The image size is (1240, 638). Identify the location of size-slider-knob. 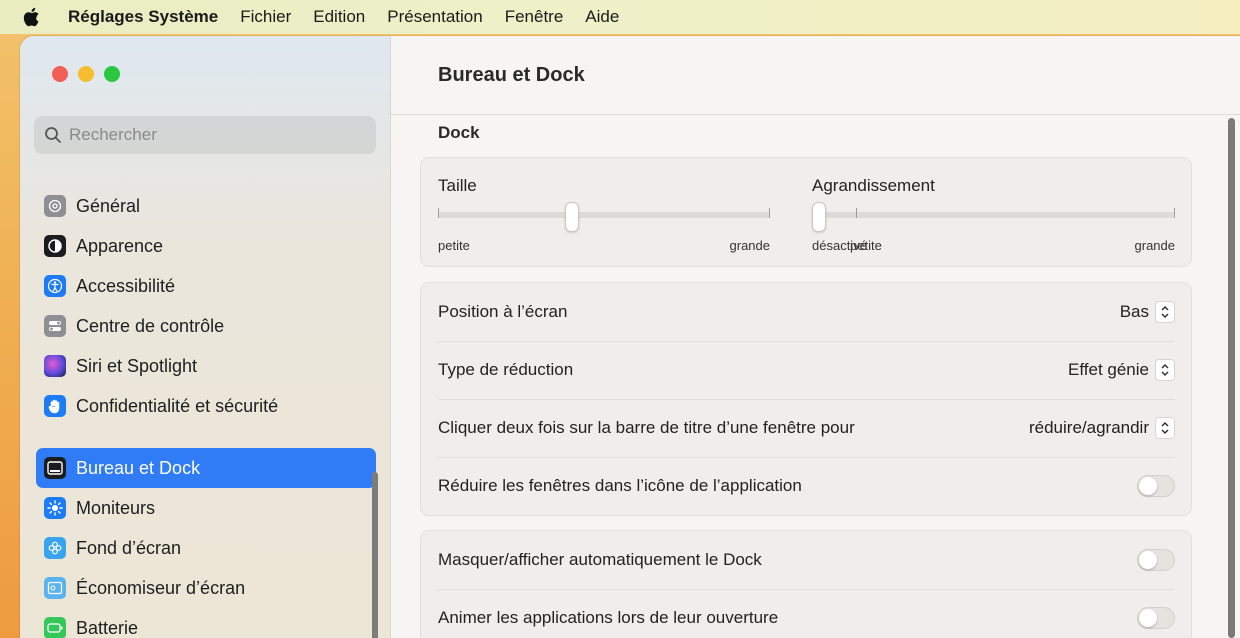
(571, 217).